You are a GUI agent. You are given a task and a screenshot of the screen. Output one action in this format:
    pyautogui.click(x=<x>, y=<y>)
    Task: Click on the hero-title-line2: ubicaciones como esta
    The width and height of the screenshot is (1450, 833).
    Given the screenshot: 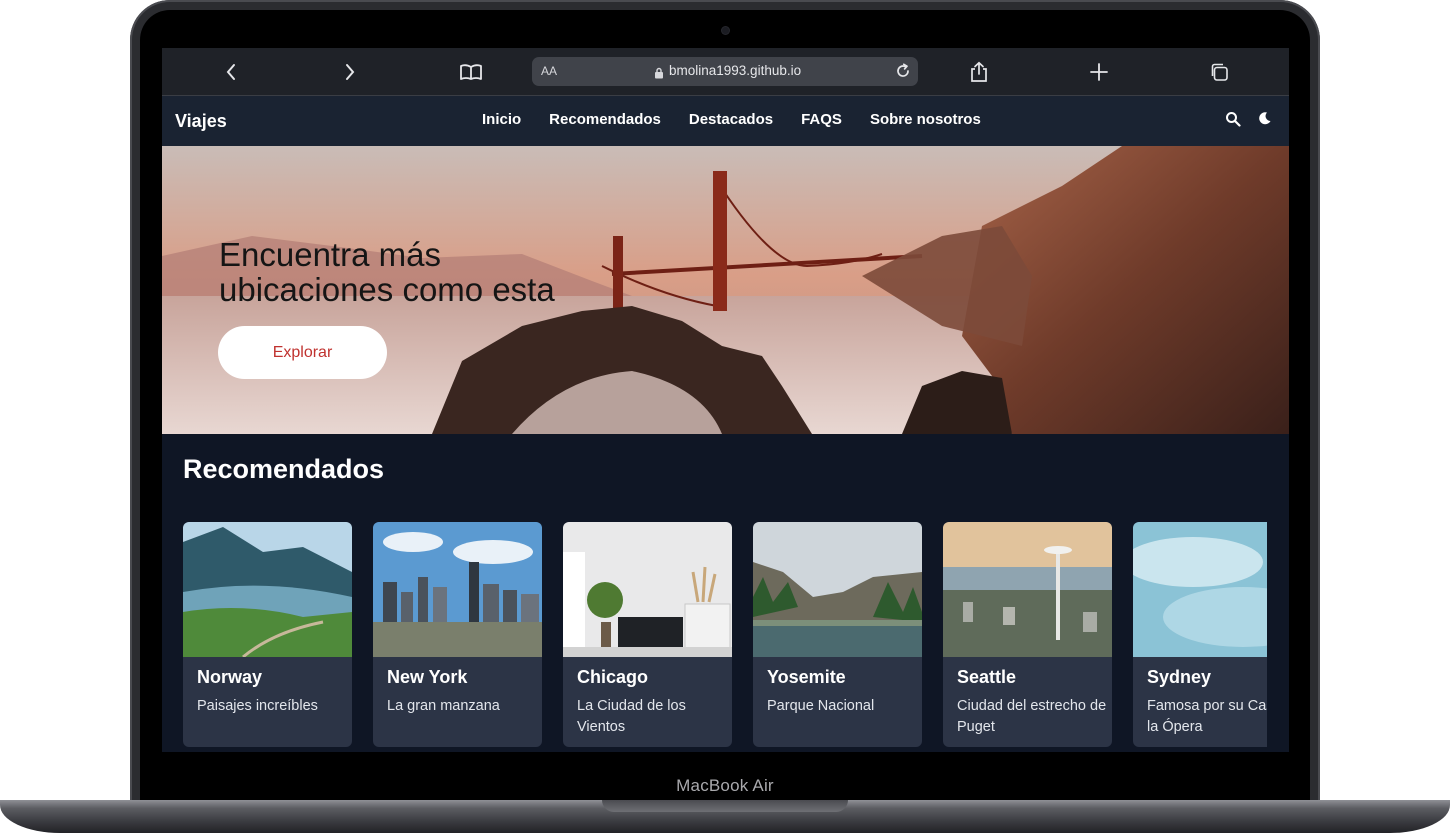 What is the action you would take?
    pyautogui.click(x=387, y=289)
    